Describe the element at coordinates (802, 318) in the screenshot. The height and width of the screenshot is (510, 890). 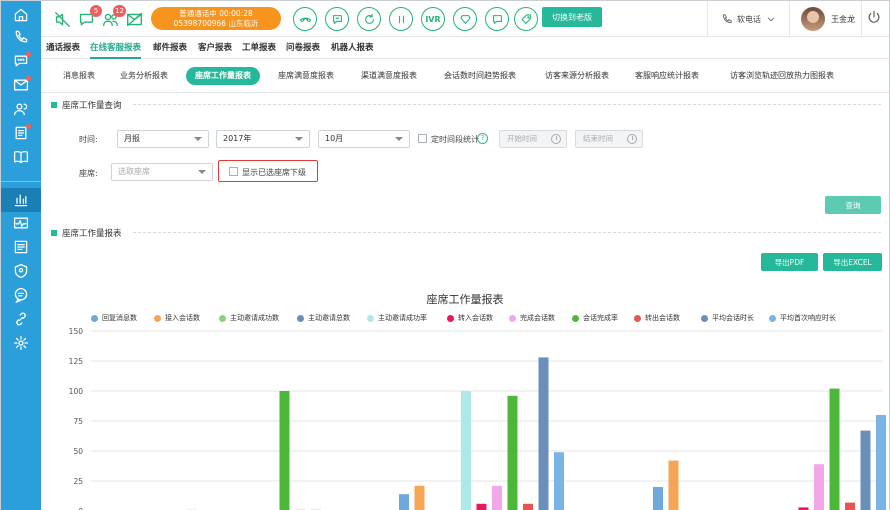
I see `legend-item: 平均首次响应时长` at that location.